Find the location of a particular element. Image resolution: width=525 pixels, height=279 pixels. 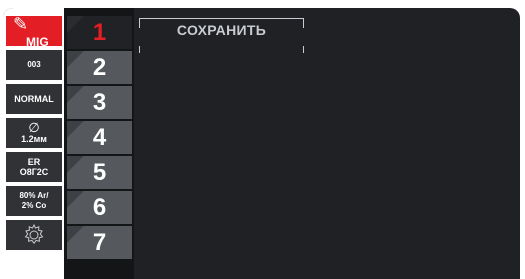

wire-diameter: ∅ 1.2мм is located at coordinates (34, 133).